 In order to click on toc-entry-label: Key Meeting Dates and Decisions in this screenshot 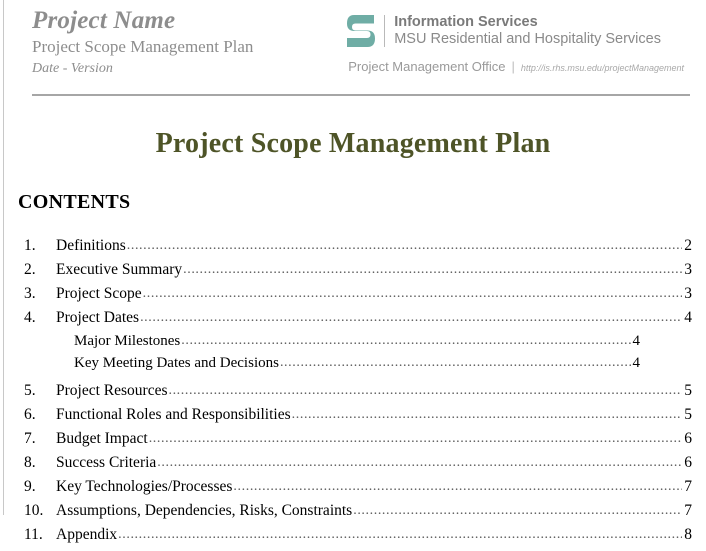, I will do `click(176, 363)`.